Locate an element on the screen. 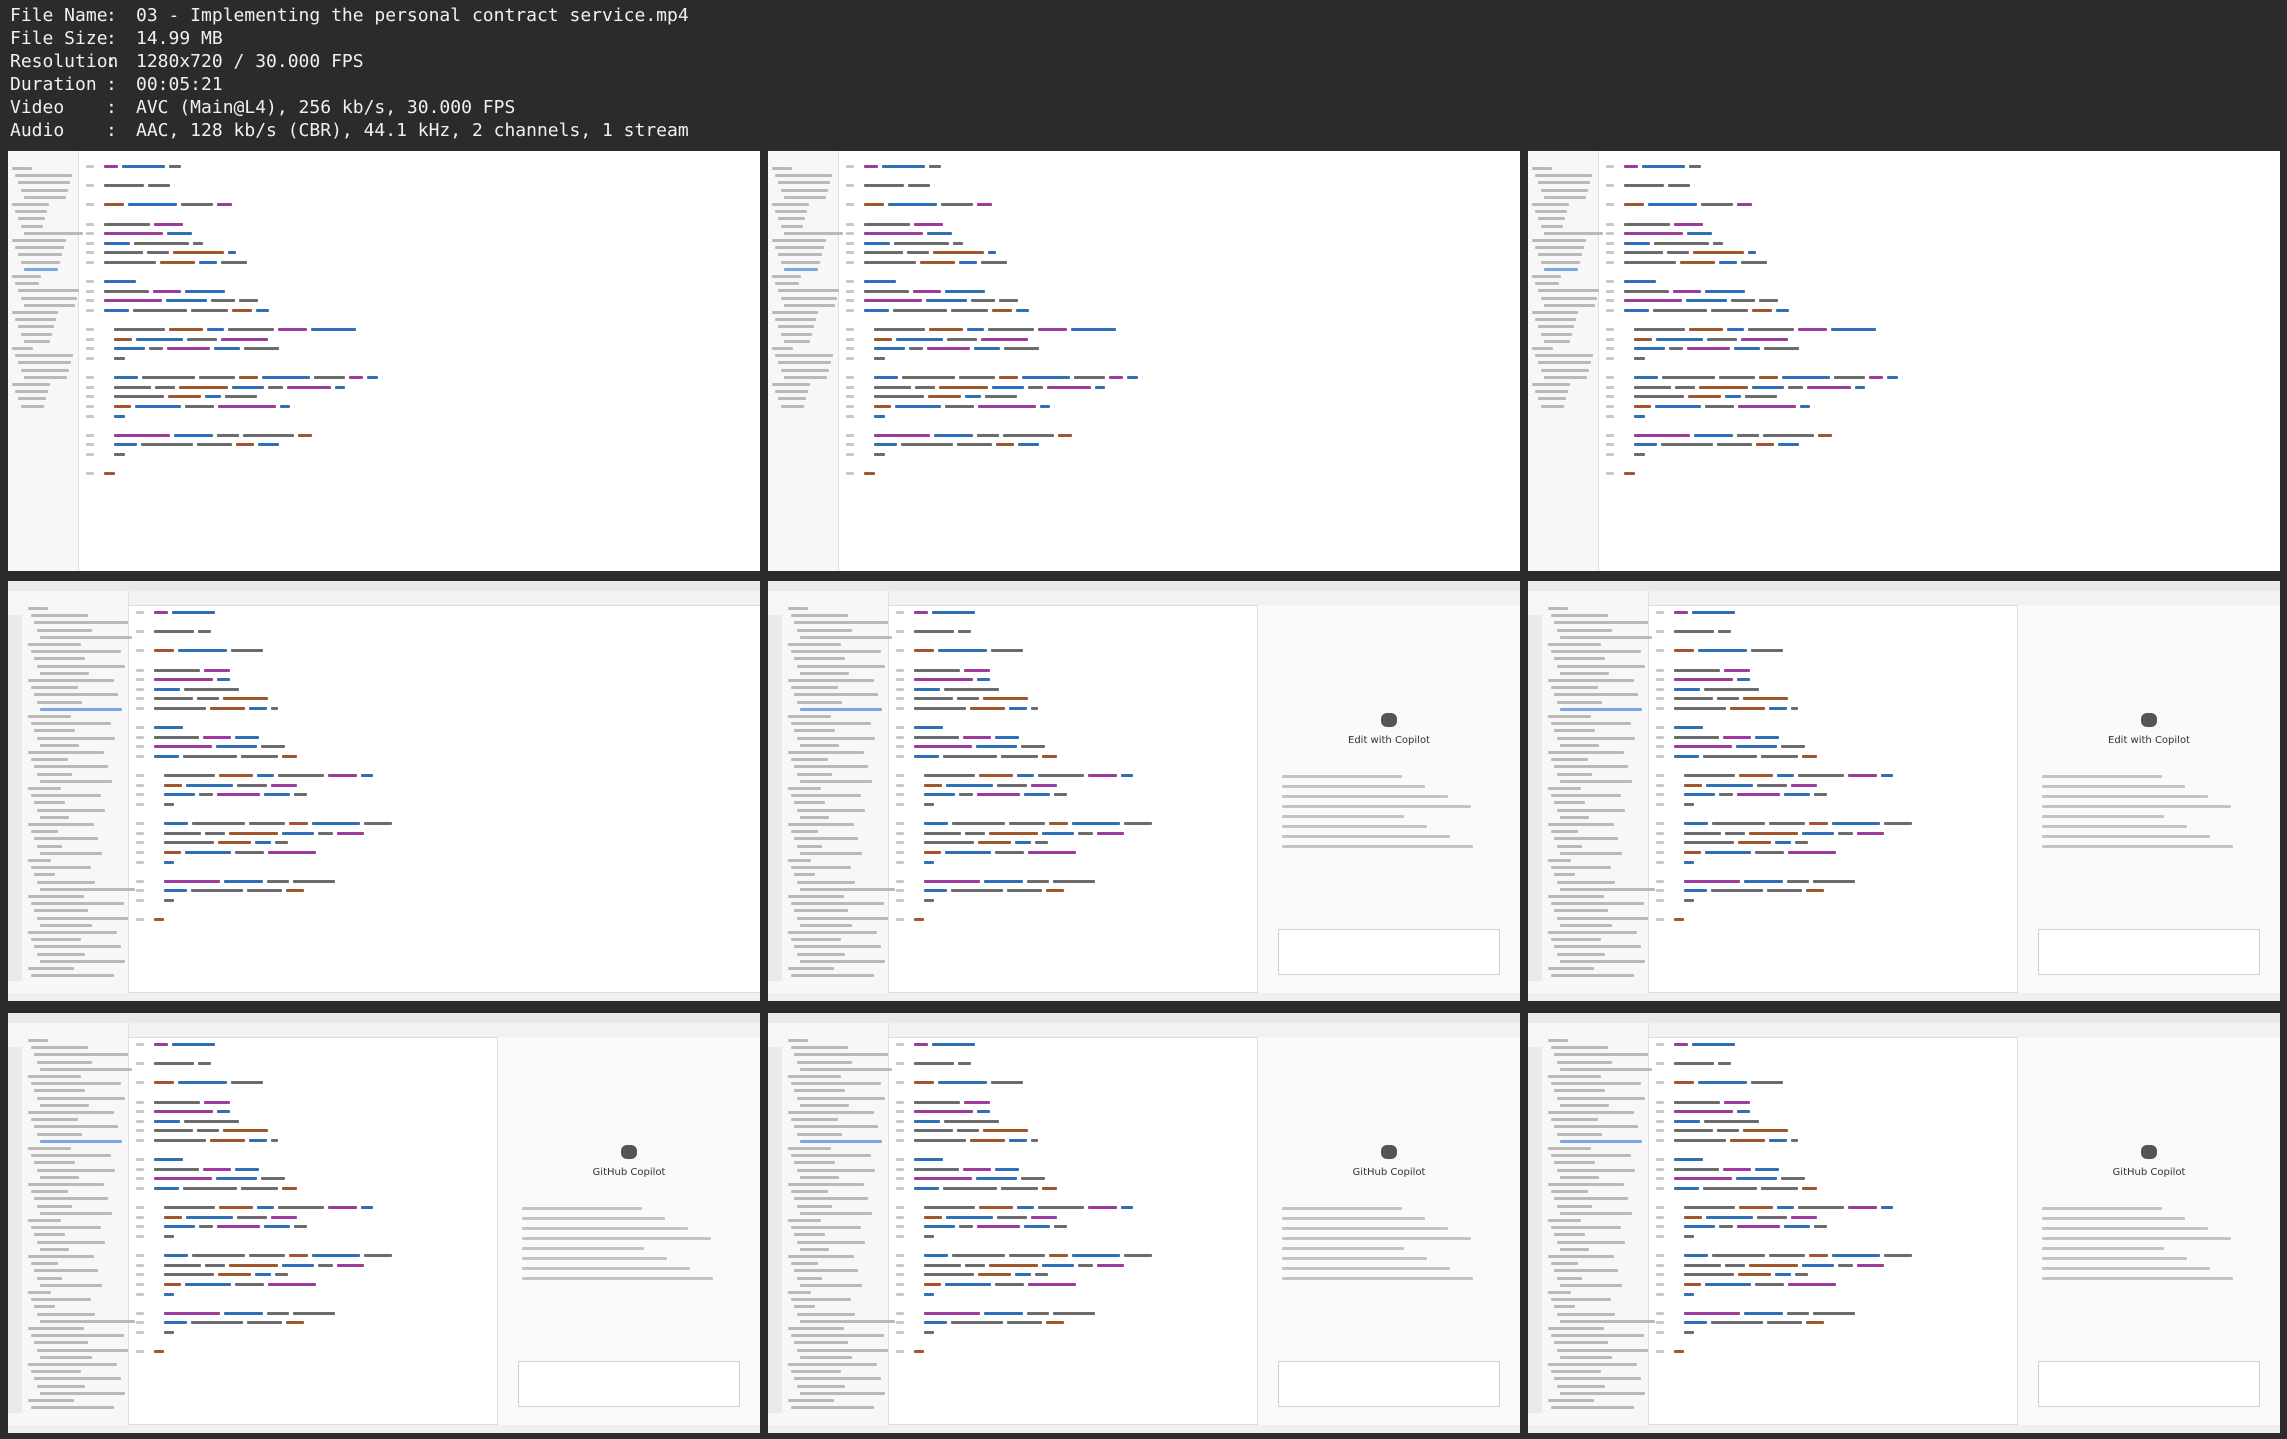 The width and height of the screenshot is (2287, 1439). window-title-bar is located at coordinates (1904, 1018).